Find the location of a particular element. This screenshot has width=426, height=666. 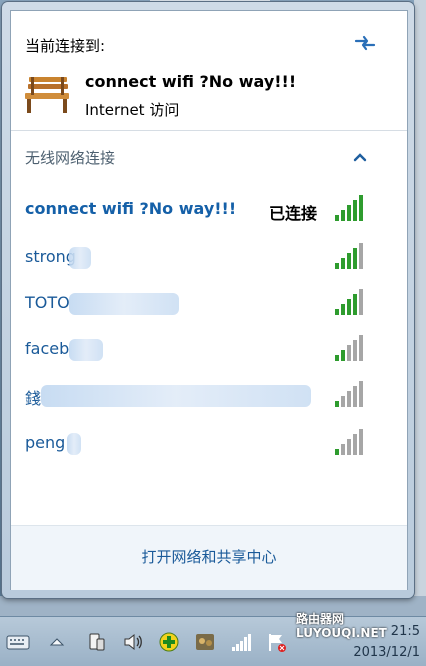

current-connection-header: 当前连接到: is located at coordinates (65, 46).